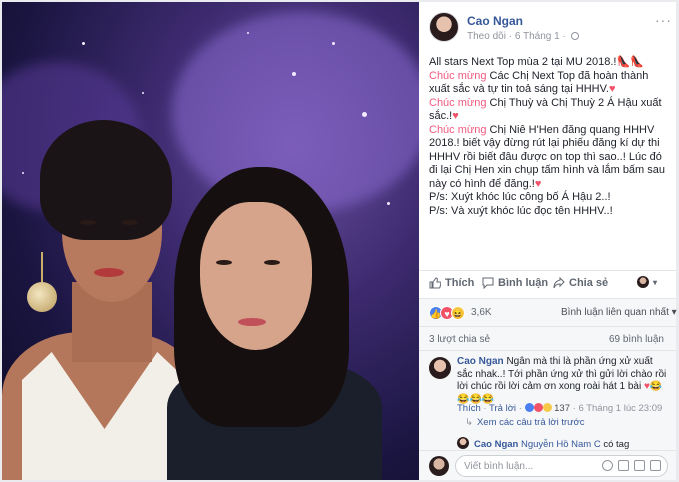 The width and height of the screenshot is (679, 482). Describe the element at coordinates (440, 368) in the screenshot. I see `commenter-avatar` at that location.